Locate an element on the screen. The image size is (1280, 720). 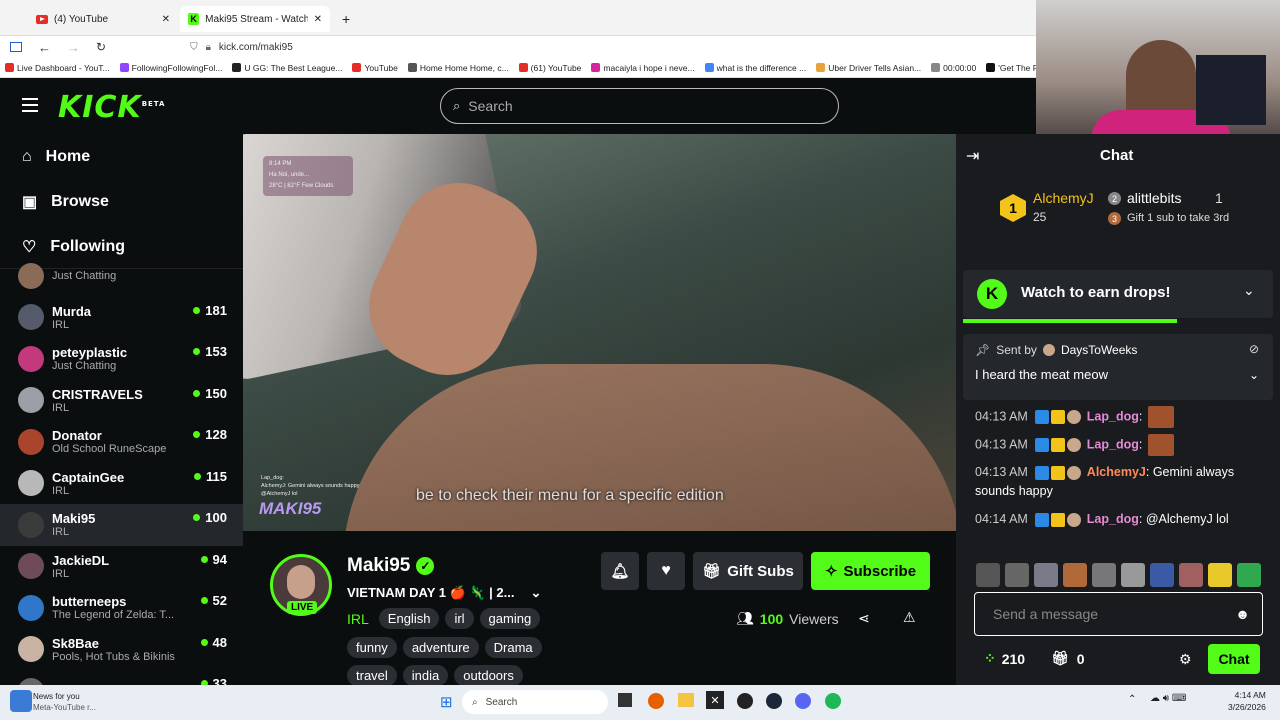
bookmark: YouTube is located at coordinates (374, 68).